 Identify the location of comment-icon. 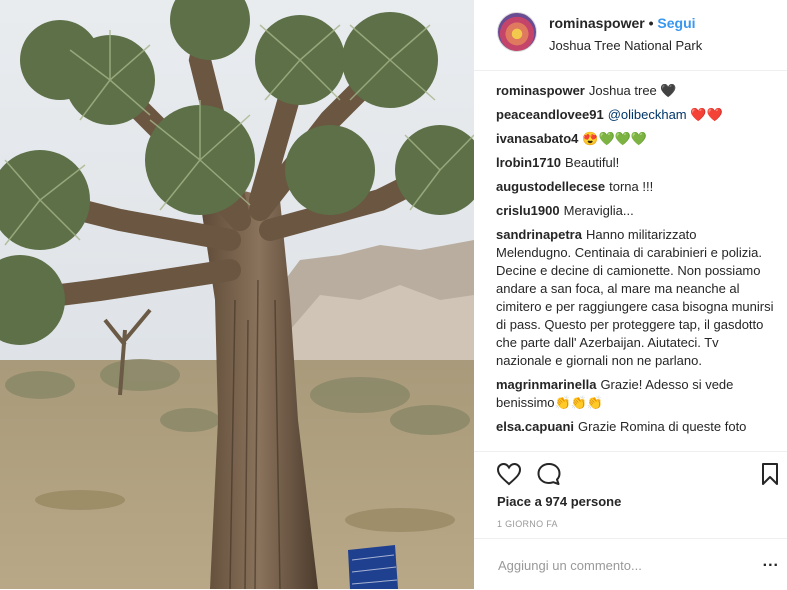
(549, 474).